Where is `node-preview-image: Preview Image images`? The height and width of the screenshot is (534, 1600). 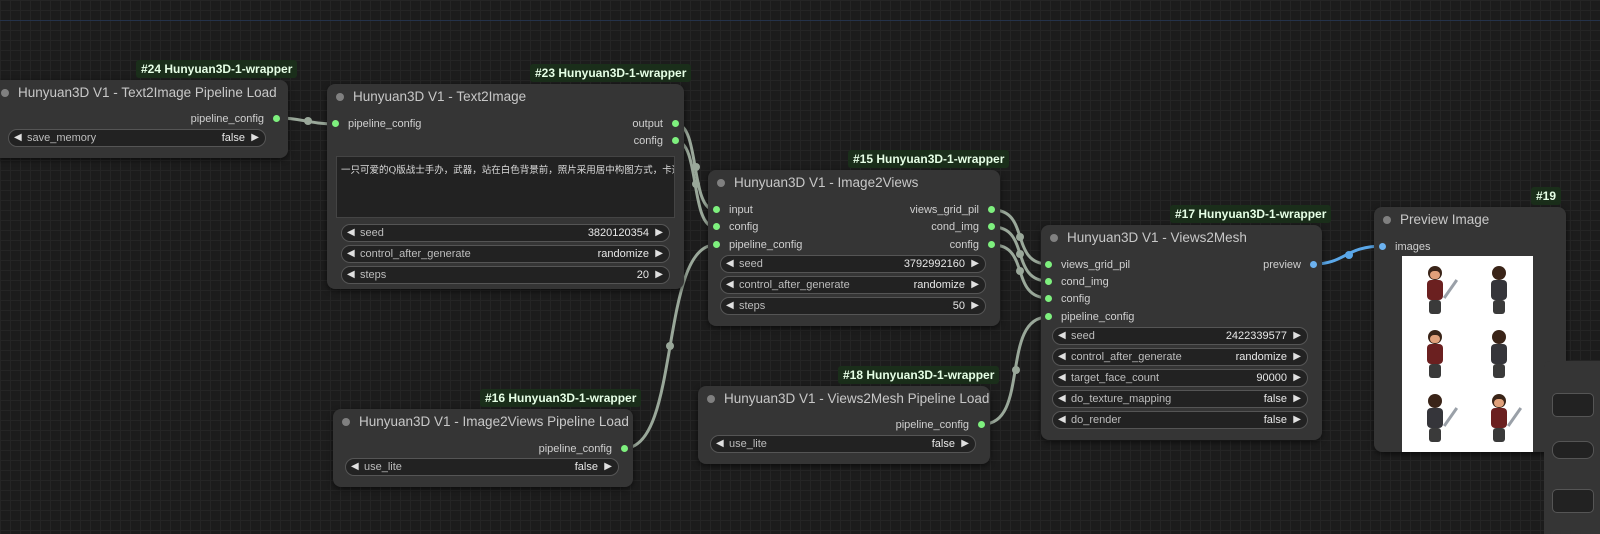
node-preview-image: Preview Image images is located at coordinates (1470, 329).